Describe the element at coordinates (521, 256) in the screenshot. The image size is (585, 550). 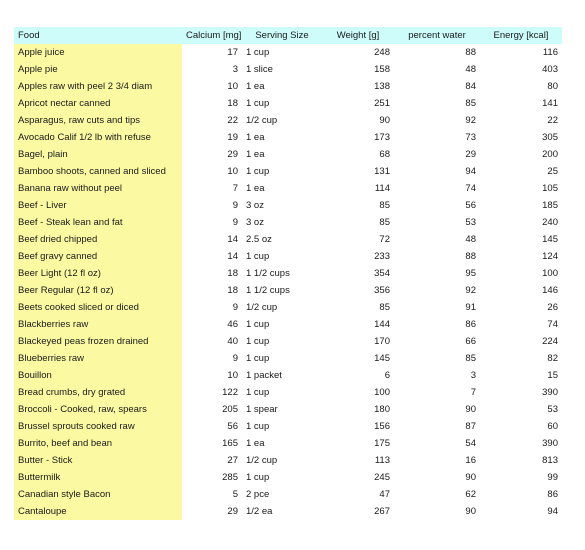
I see `cell-energy: 124` at that location.